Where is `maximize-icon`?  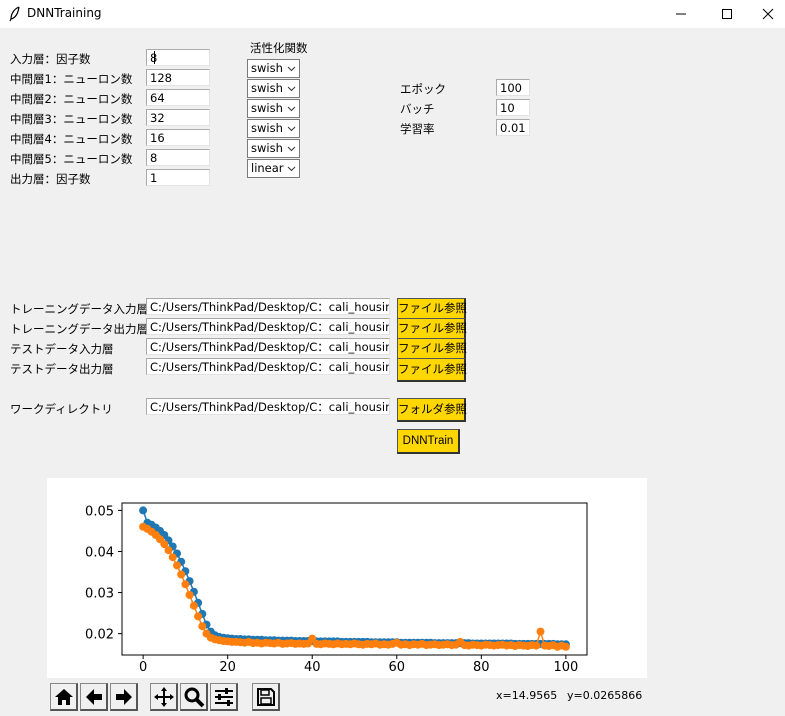
maximize-icon is located at coordinates (727, 14).